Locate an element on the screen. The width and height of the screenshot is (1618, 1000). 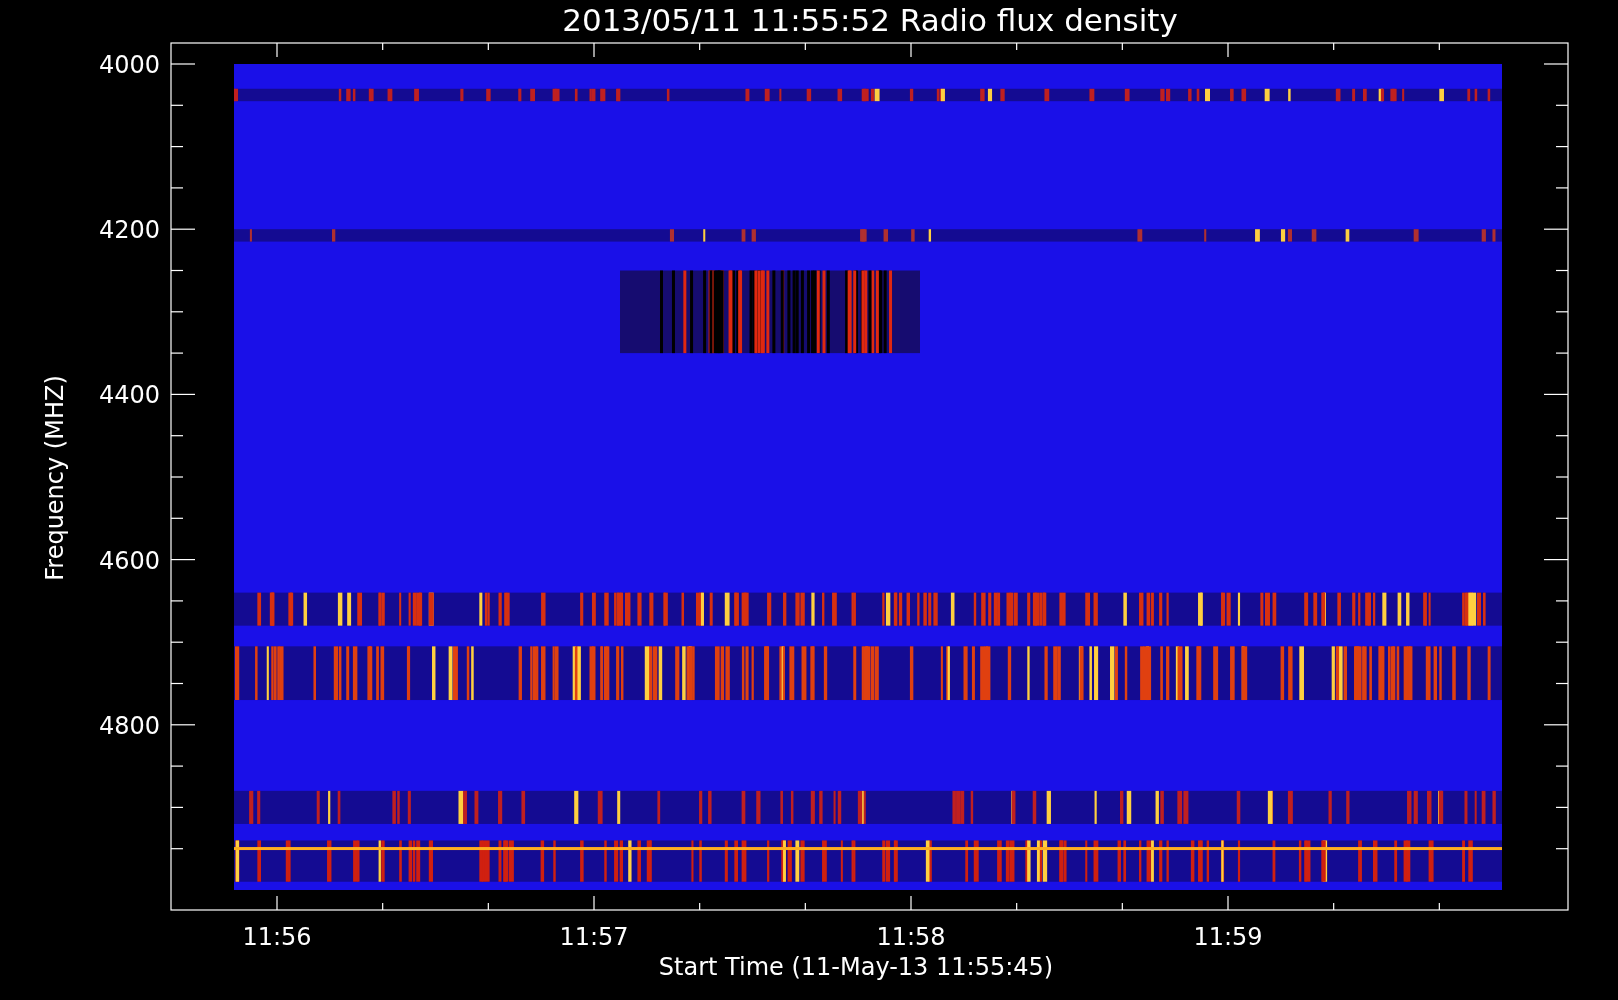
axis-tick-label: 11:56 is located at coordinates (277, 937).